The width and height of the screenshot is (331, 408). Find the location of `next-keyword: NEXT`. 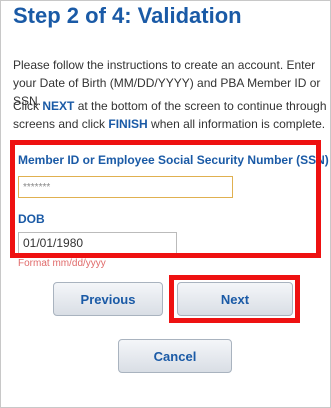

next-keyword: NEXT is located at coordinates (58, 106).